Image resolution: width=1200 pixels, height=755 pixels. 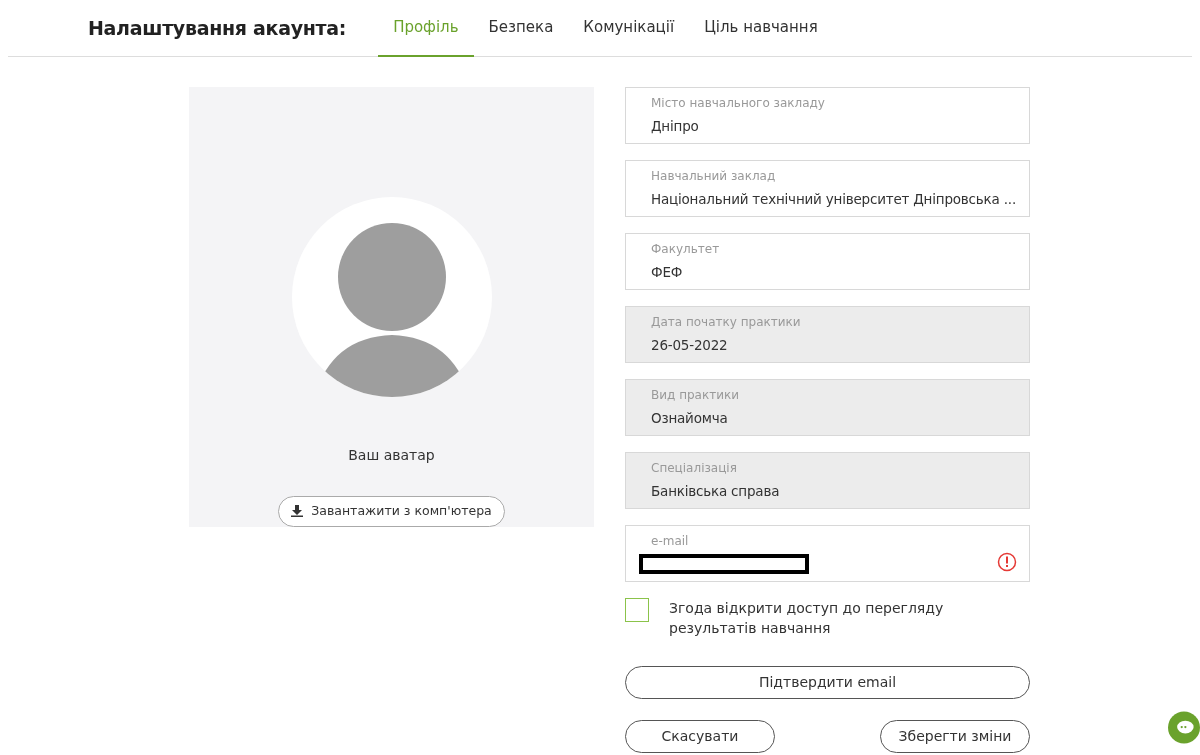 What do you see at coordinates (827, 682) in the screenshot?
I see `confirm-email-button: Підтвердити email` at bounding box center [827, 682].